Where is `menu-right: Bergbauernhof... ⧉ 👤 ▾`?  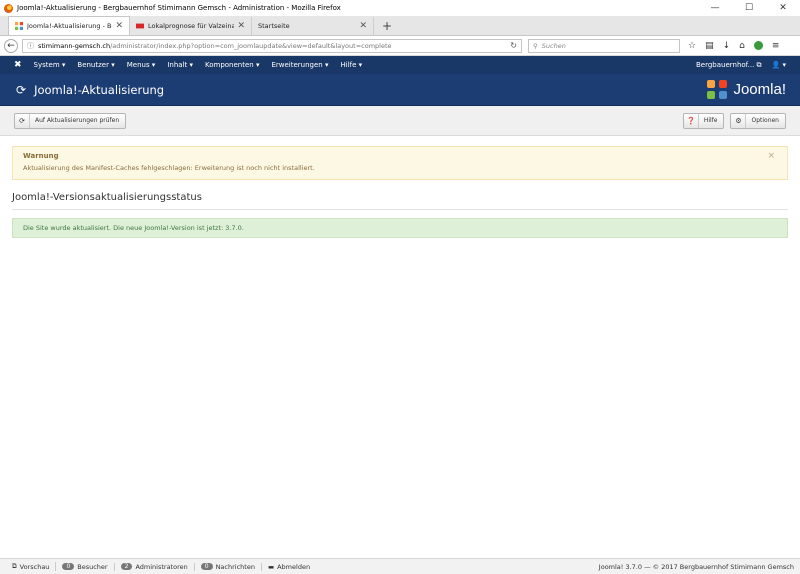
menu-right: Bergbauernhof... ⧉ 👤 ▾ is located at coordinates (748, 65).